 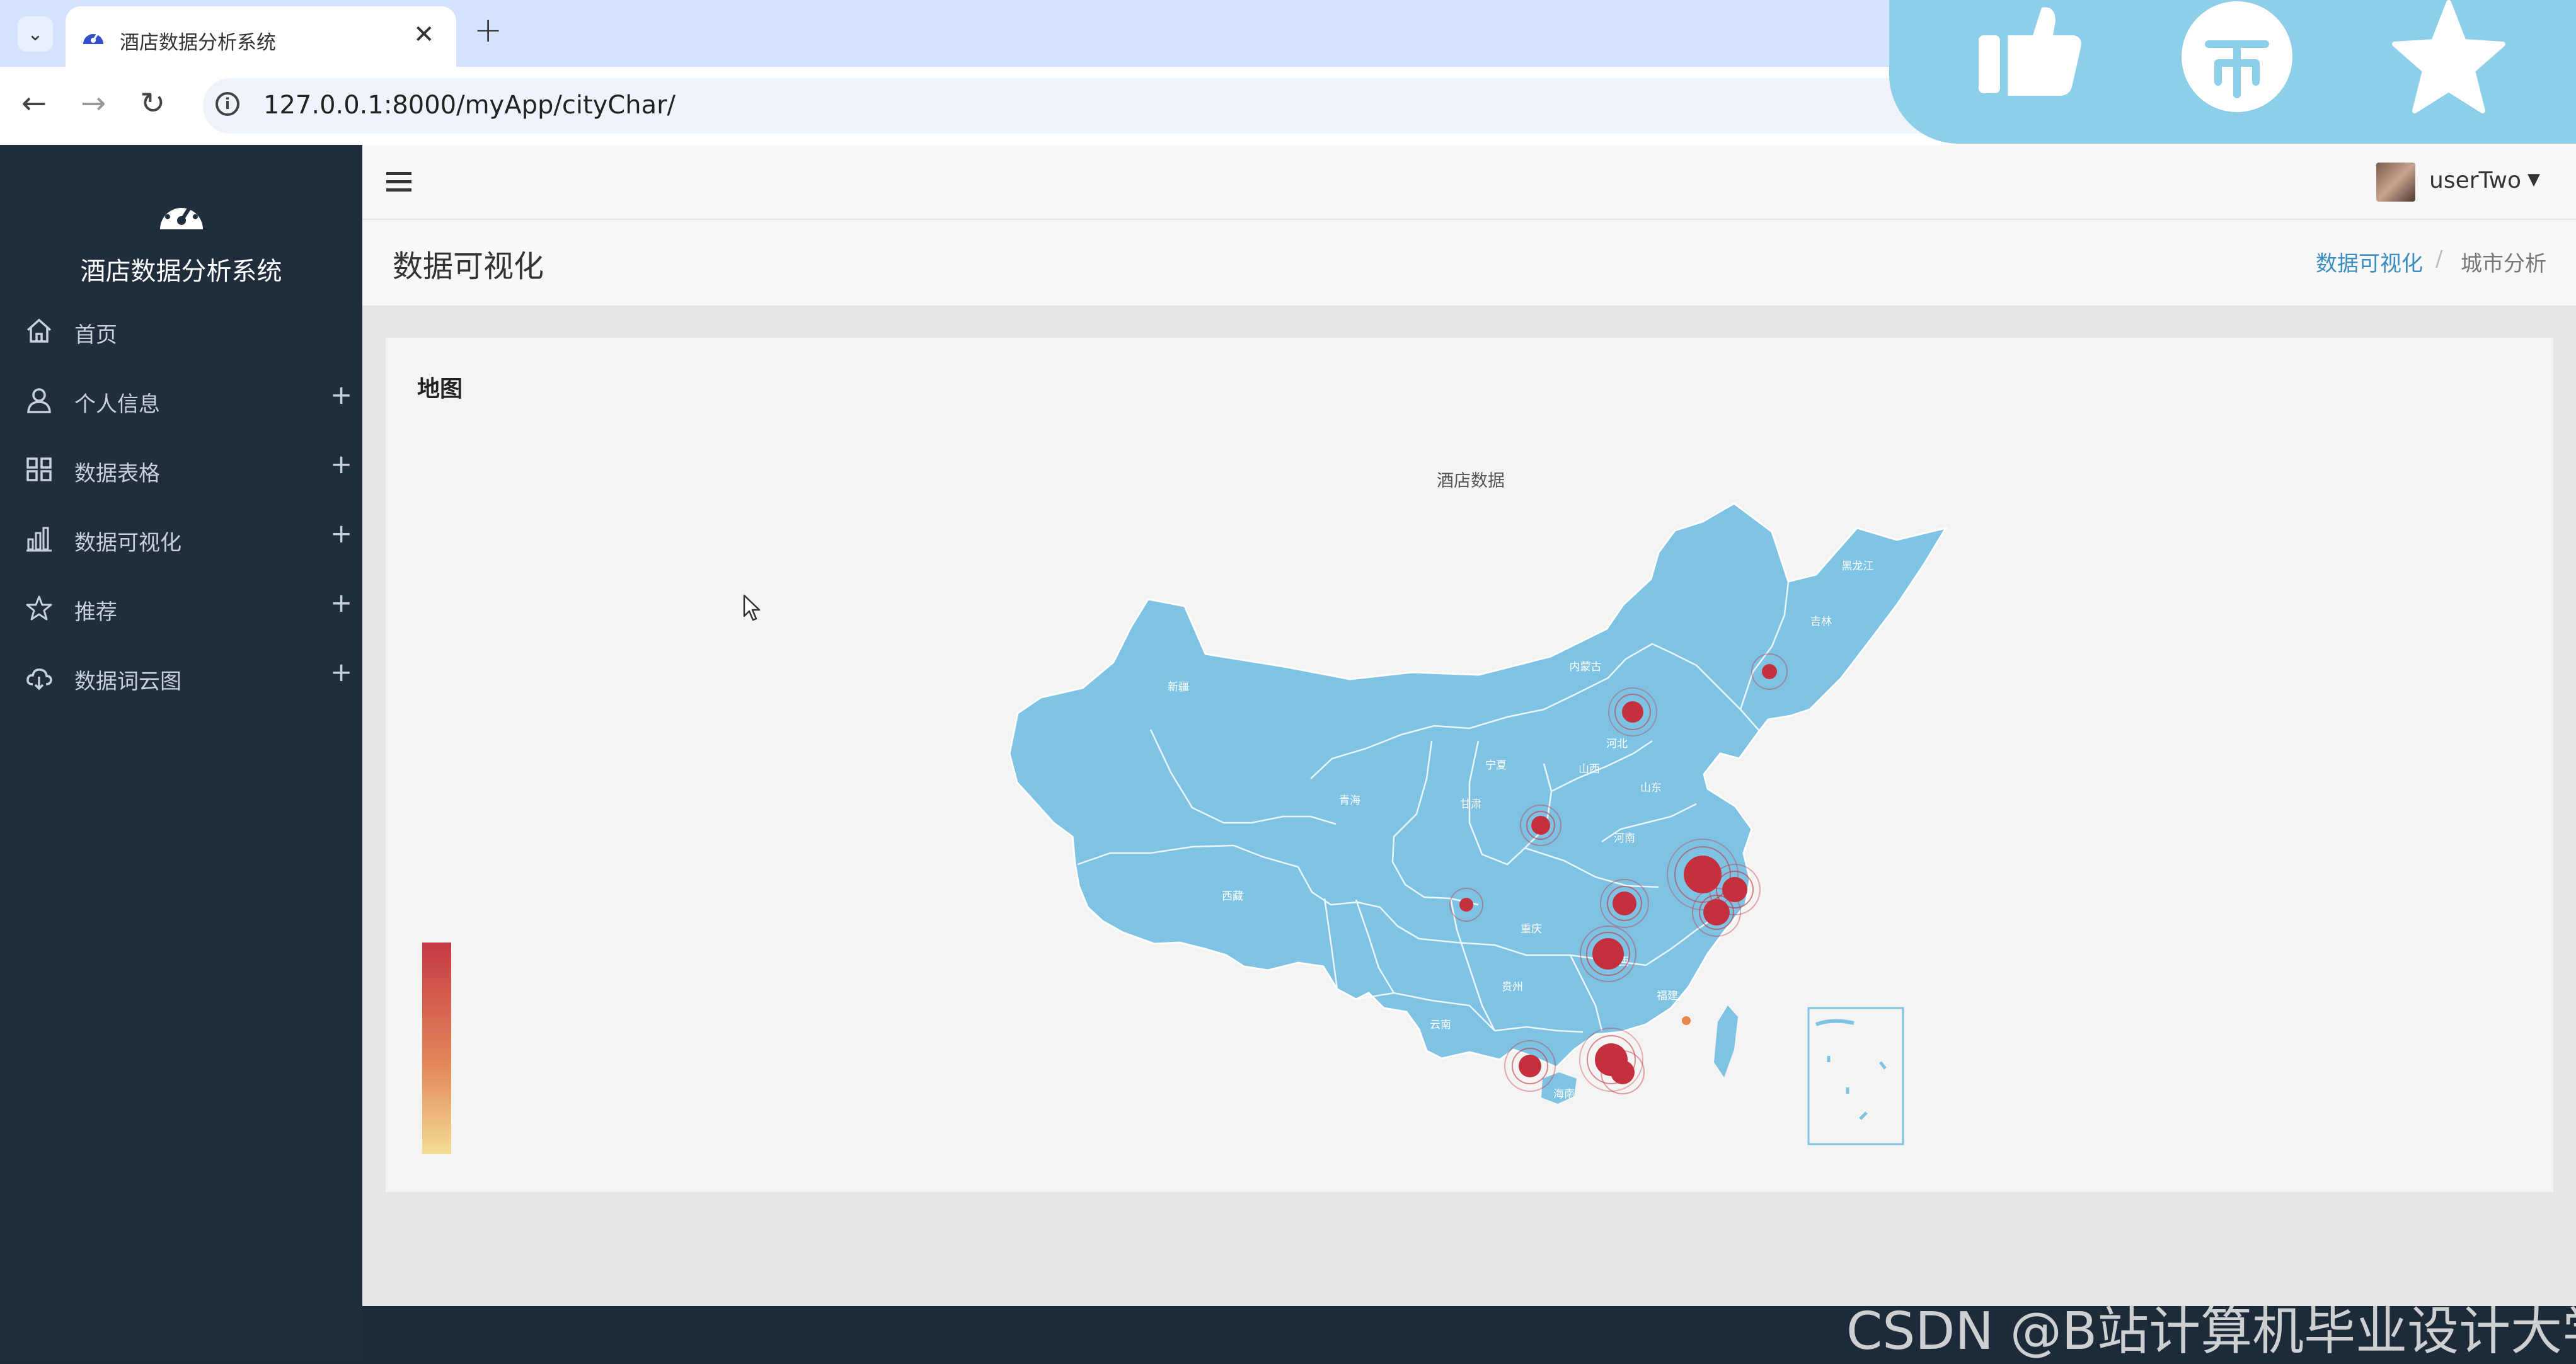 What do you see at coordinates (34, 103) in the screenshot?
I see `back-arrow-icon: ←` at bounding box center [34, 103].